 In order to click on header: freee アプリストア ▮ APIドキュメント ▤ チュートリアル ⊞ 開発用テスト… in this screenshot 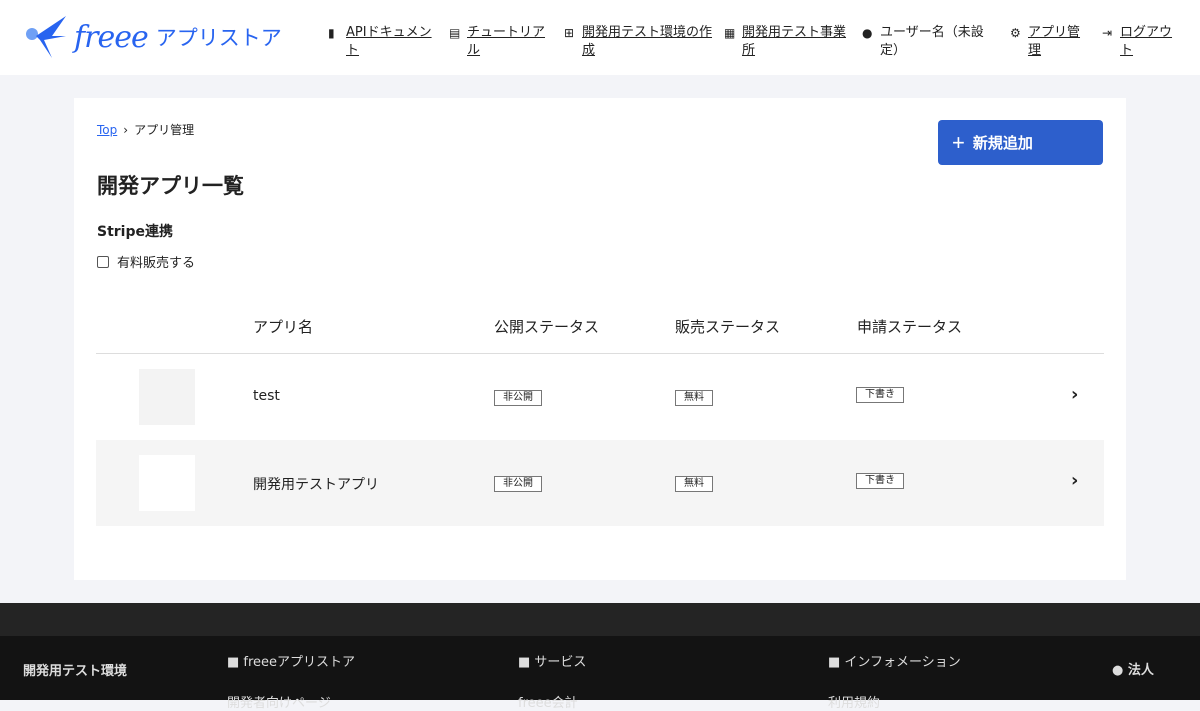, I will do `click(600, 37)`.